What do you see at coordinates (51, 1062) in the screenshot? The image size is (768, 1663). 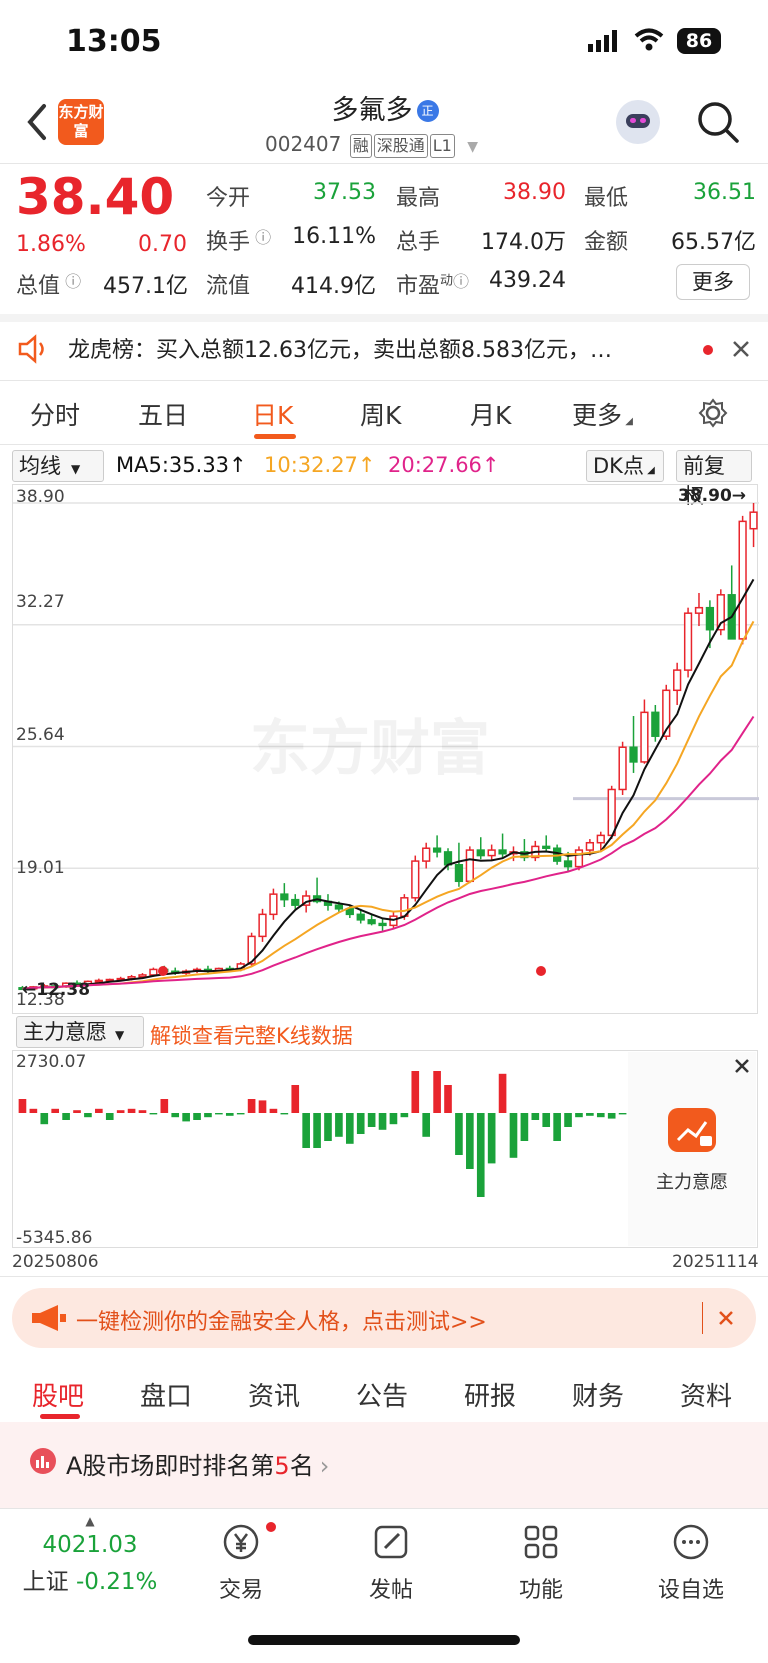 I see `flow-y-max: 2730.07` at bounding box center [51, 1062].